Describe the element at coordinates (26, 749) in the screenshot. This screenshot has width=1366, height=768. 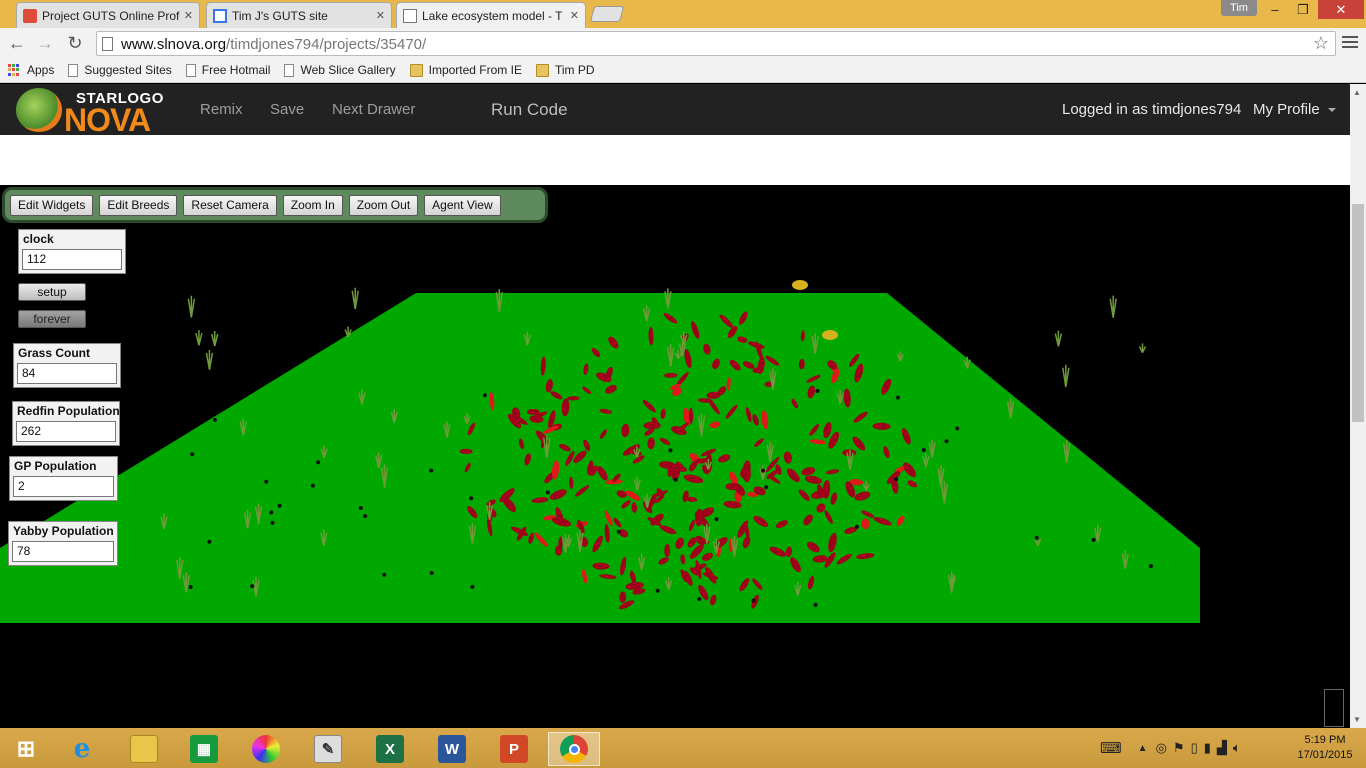
I see `start-icon: ⊞` at that location.